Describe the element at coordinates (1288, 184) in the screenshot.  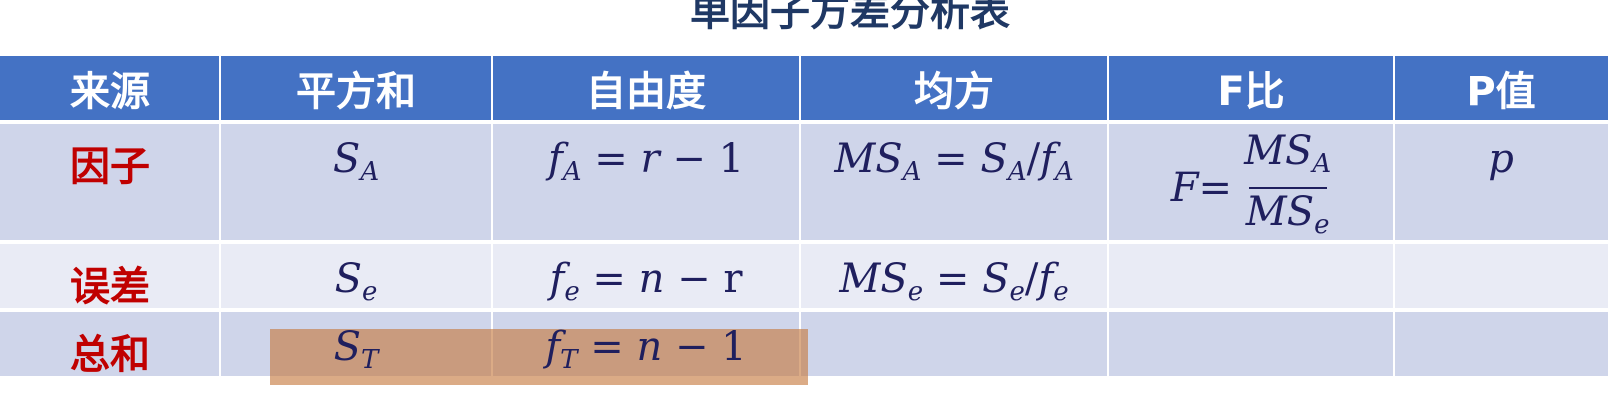
I see `fraction: MSA MSe` at that location.